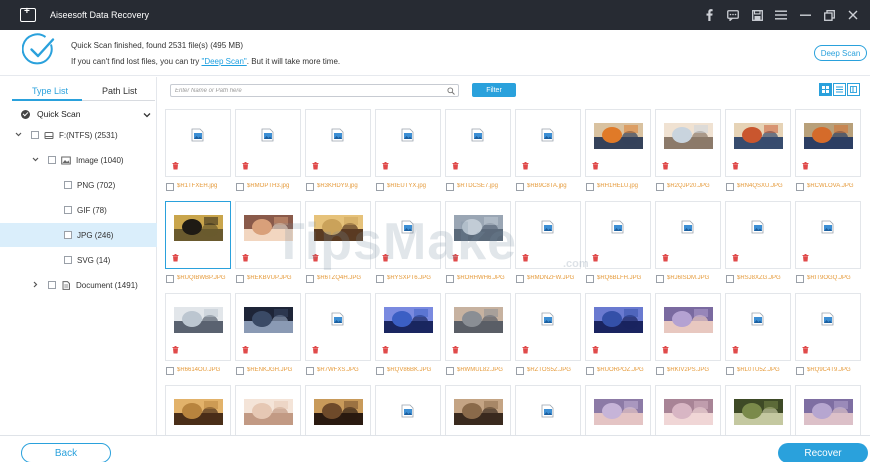  I want to click on file-tile: $RB9C8TA.jpg, so click(548, 154).